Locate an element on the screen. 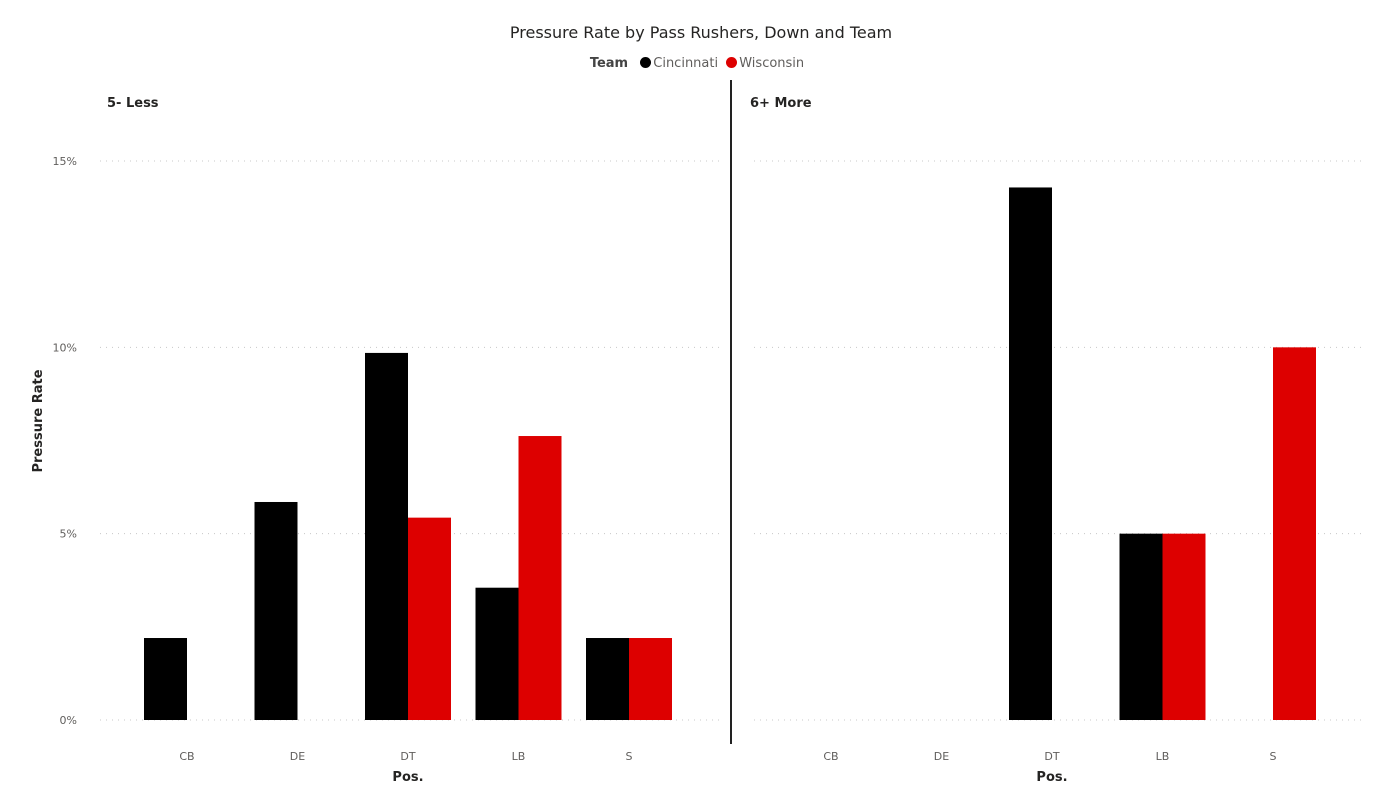  bar-cincinnati-cb is located at coordinates (165, 679).